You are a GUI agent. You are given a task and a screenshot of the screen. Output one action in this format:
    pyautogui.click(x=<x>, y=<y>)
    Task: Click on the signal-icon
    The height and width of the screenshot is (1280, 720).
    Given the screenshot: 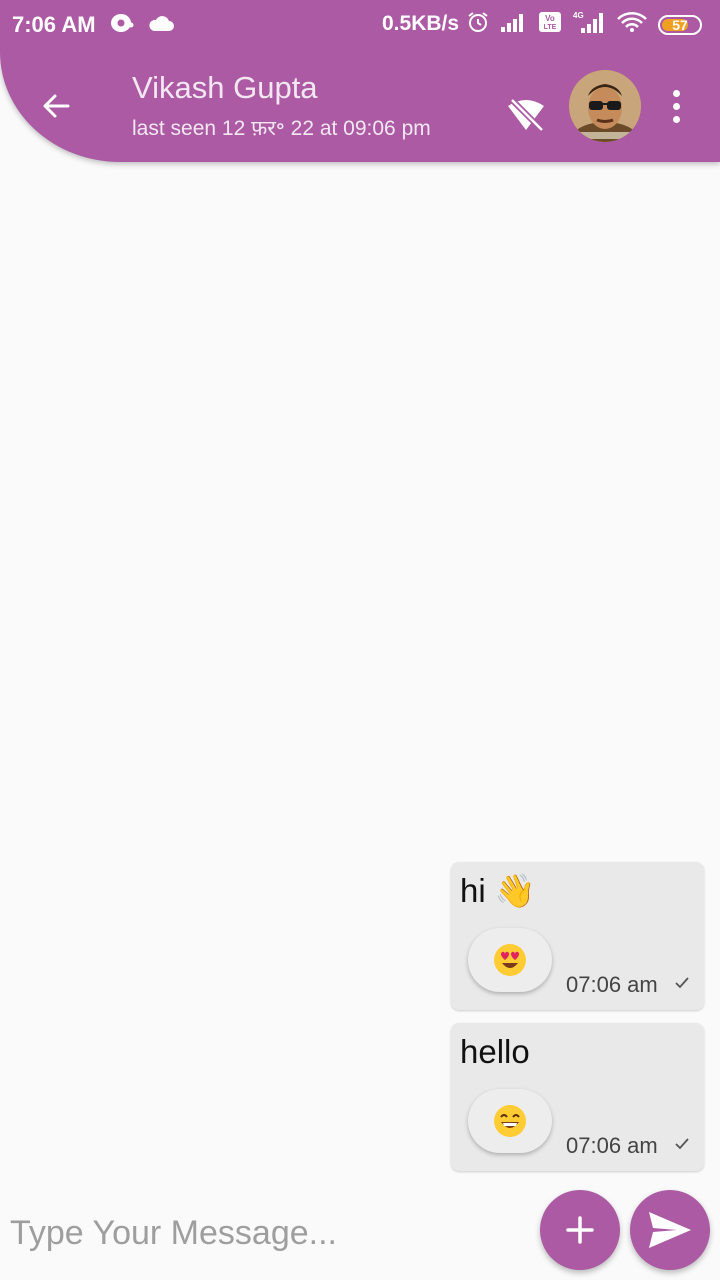 What is the action you would take?
    pyautogui.click(x=514, y=24)
    